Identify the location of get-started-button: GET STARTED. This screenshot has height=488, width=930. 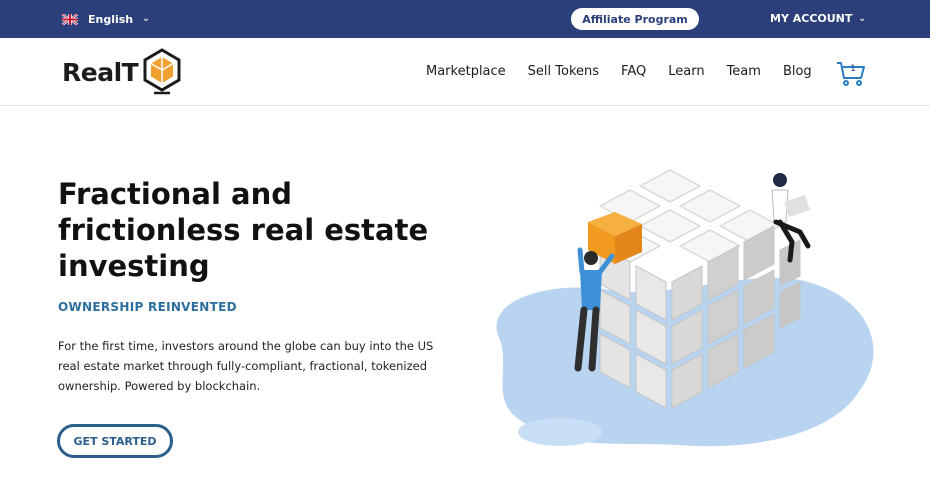
(115, 441).